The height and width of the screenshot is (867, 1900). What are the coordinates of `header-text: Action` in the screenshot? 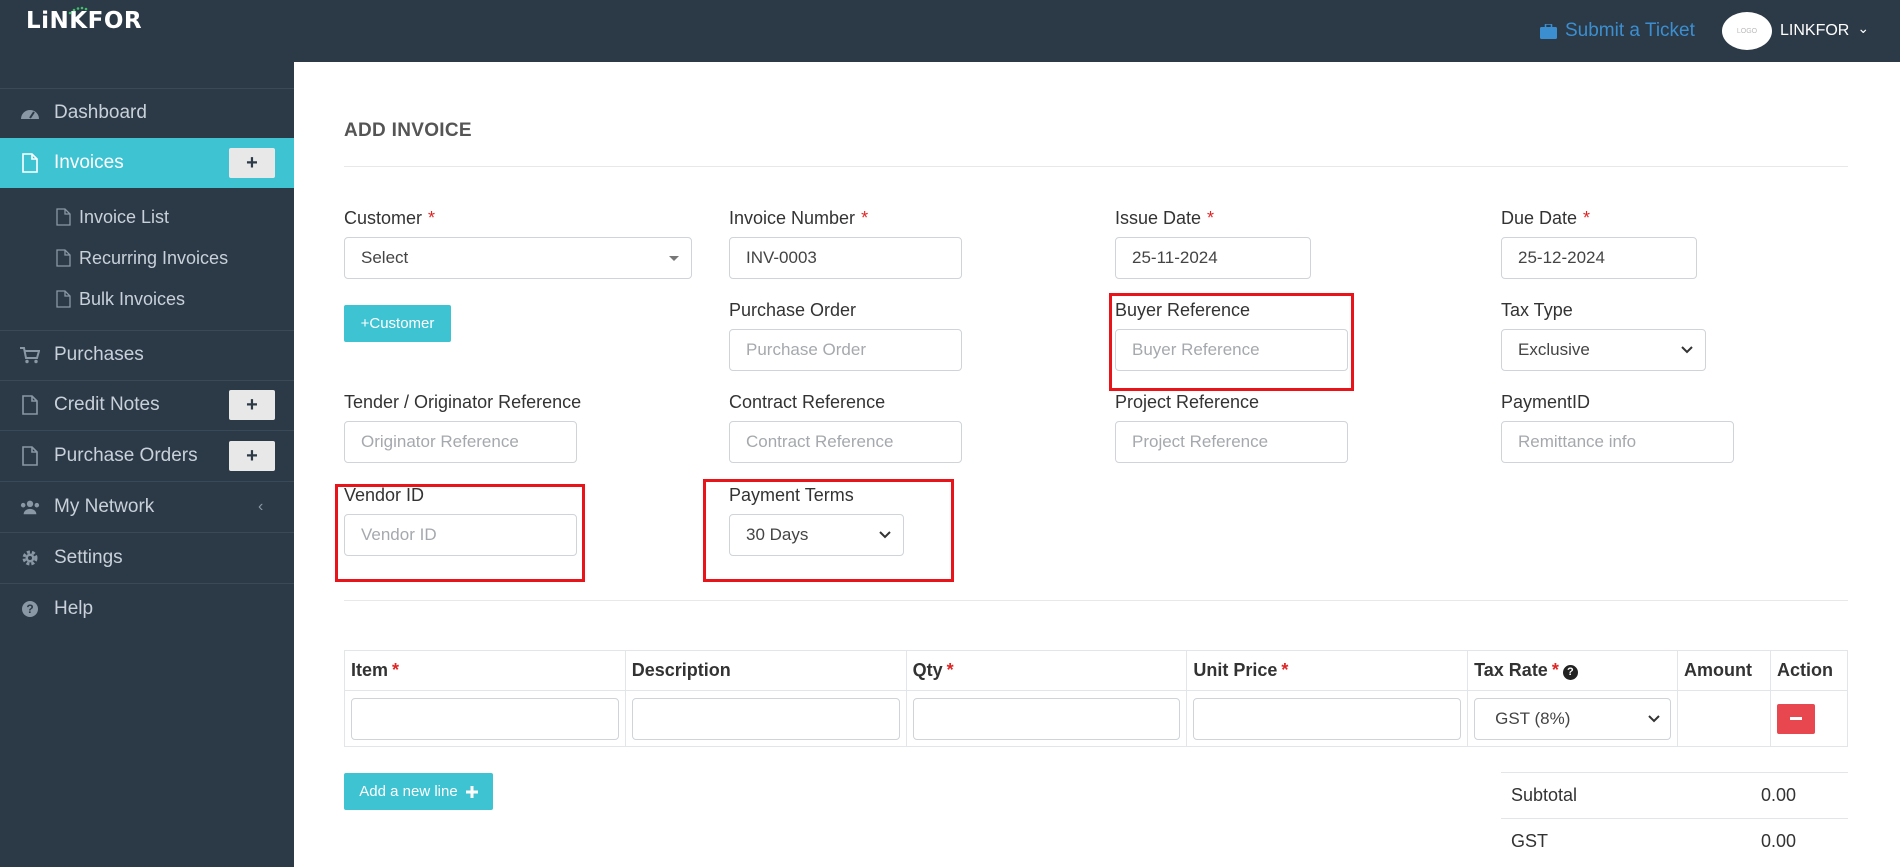 It's located at (1804, 670).